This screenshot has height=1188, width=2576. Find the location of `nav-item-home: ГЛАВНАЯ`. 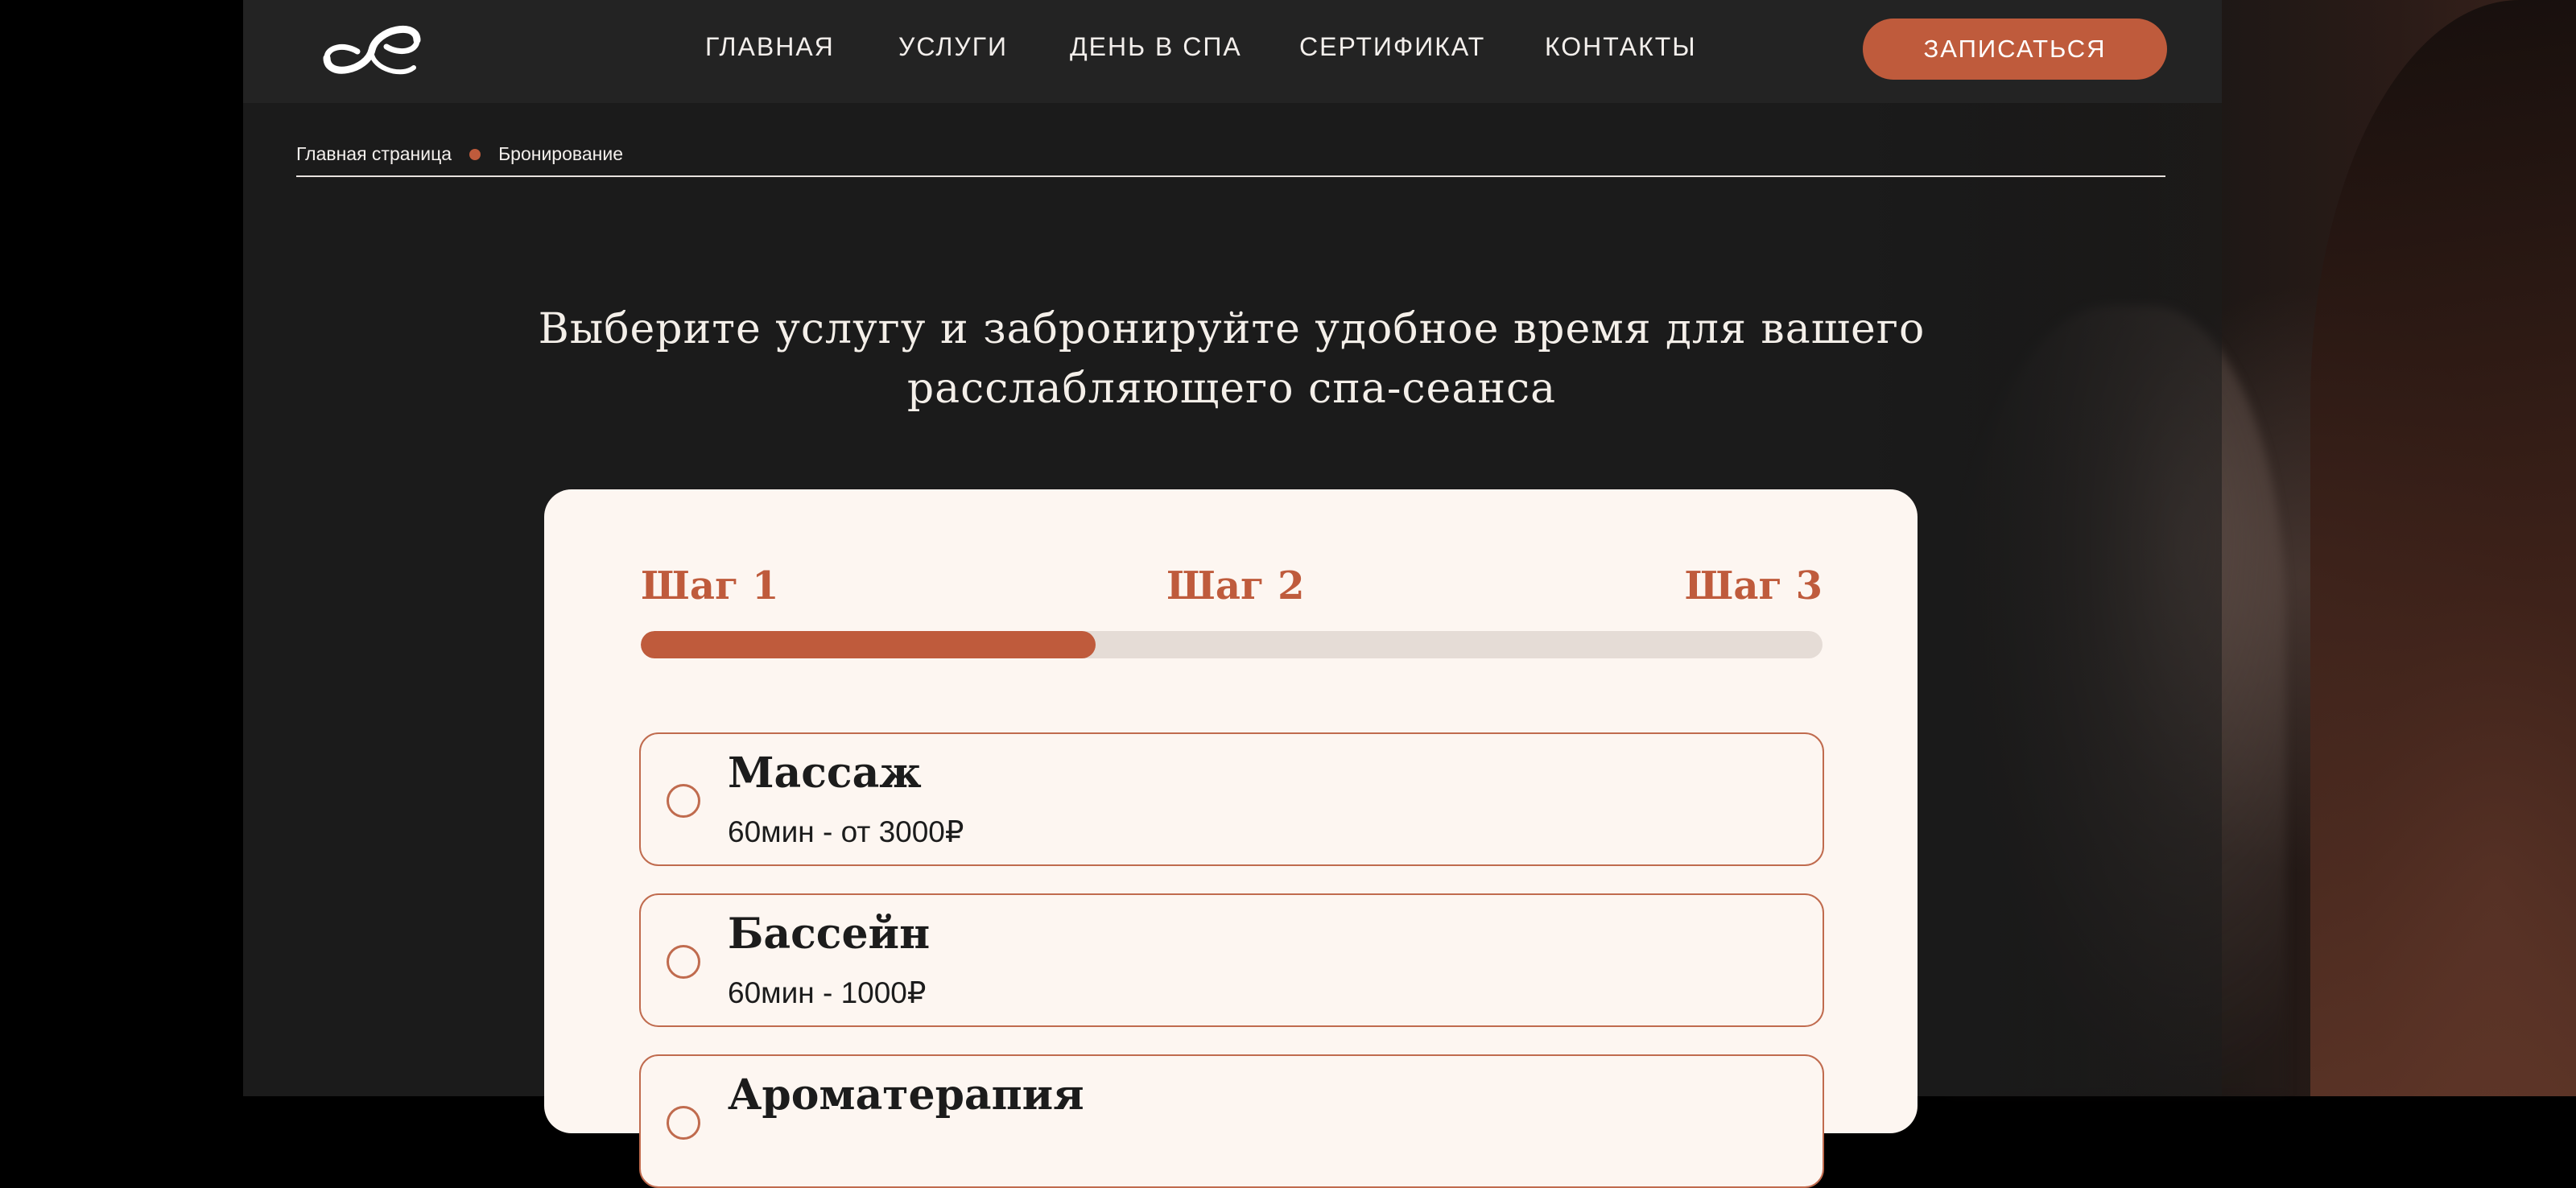

nav-item-home: ГЛАВНАЯ is located at coordinates (770, 47).